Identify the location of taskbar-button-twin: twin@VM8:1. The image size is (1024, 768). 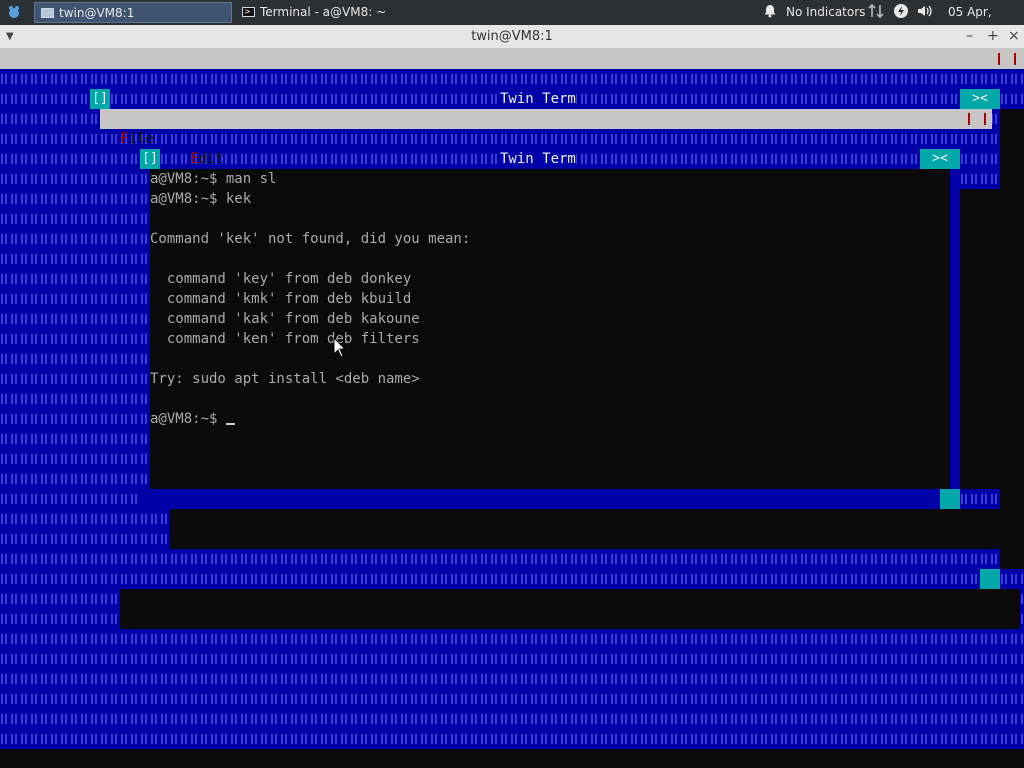
(133, 12).